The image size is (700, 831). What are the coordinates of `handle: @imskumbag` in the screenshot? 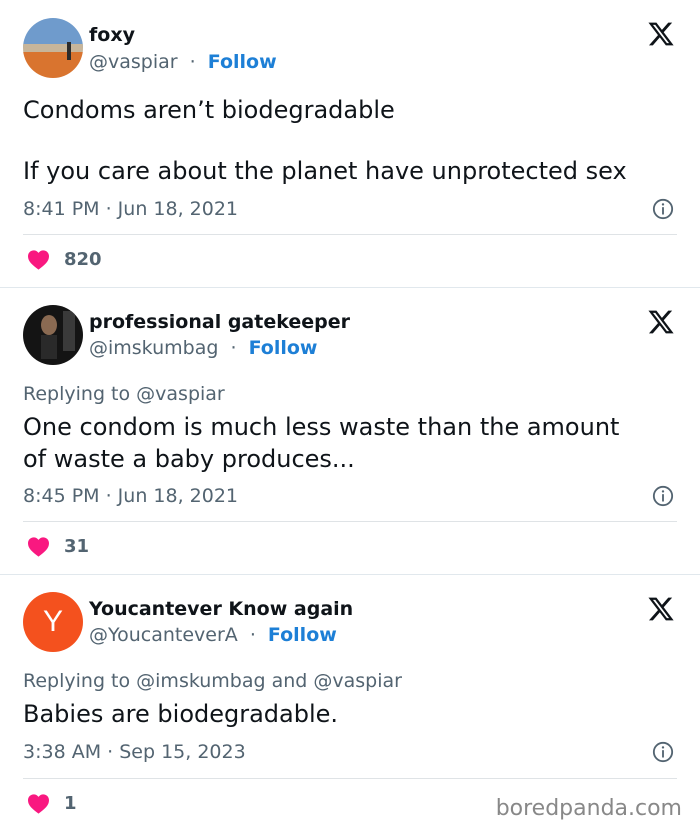 It's located at (153, 348).